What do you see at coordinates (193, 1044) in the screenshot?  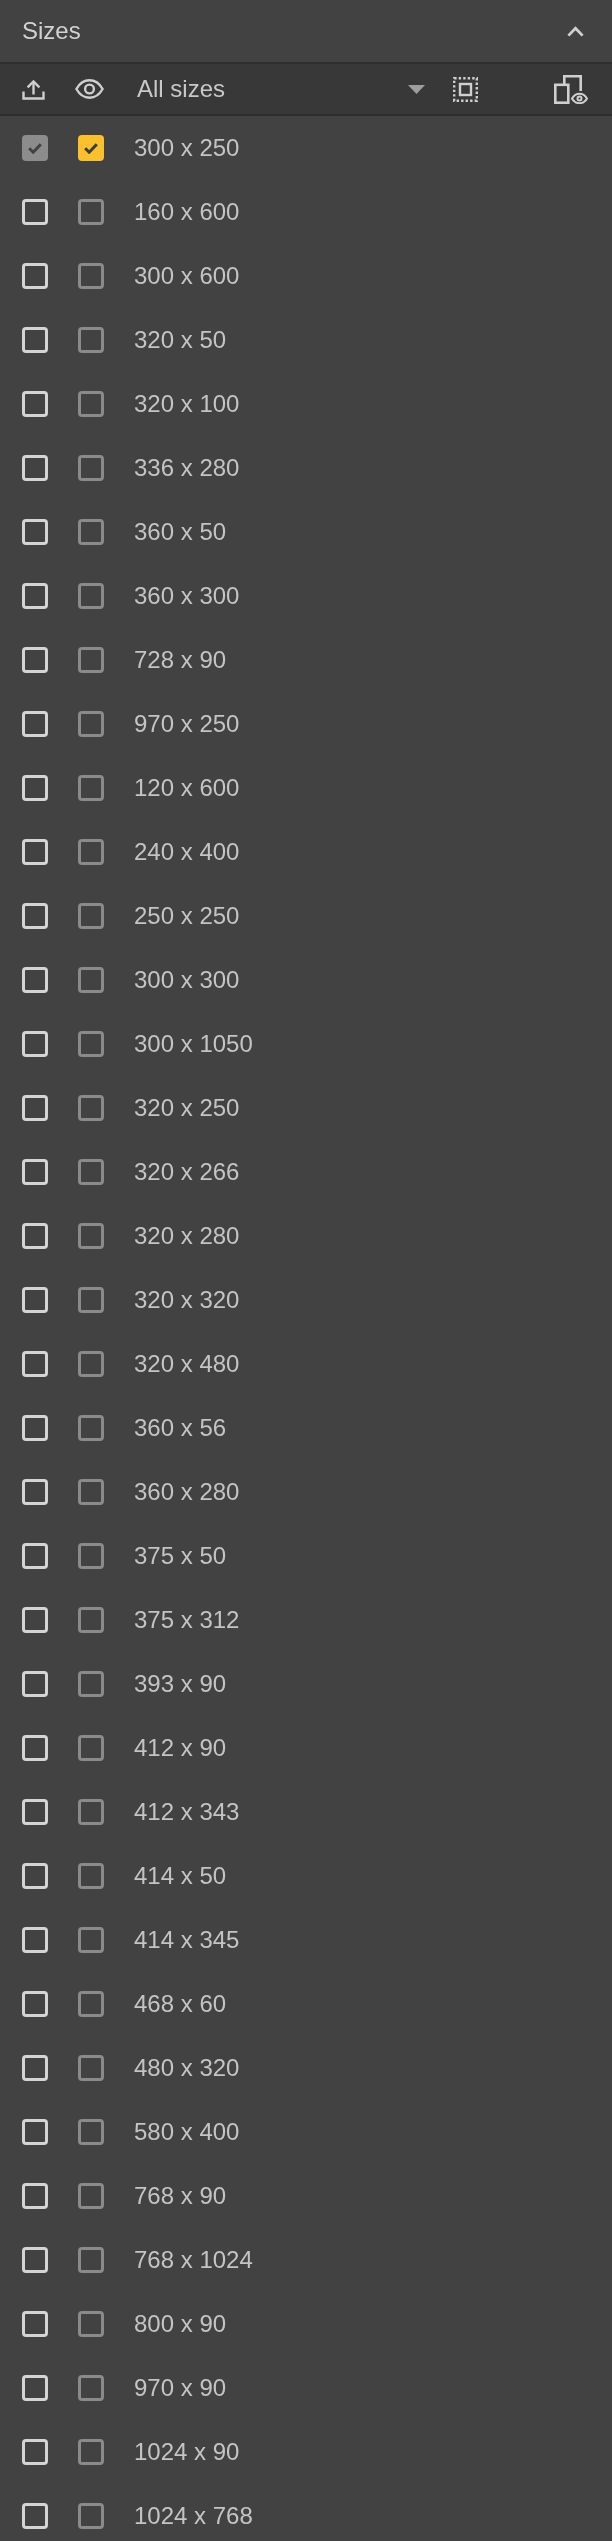 I see `size-label: 300 x 1050` at bounding box center [193, 1044].